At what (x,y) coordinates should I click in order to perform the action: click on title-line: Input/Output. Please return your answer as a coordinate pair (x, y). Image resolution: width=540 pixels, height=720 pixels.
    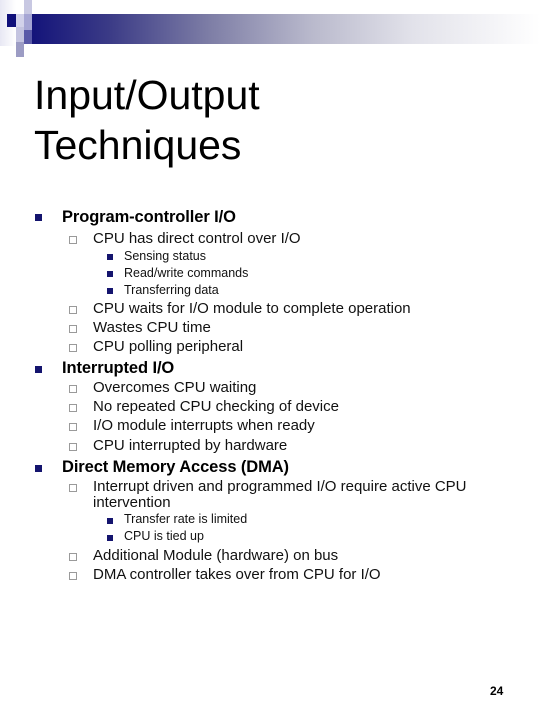
    Looking at the image, I should click on (147, 95).